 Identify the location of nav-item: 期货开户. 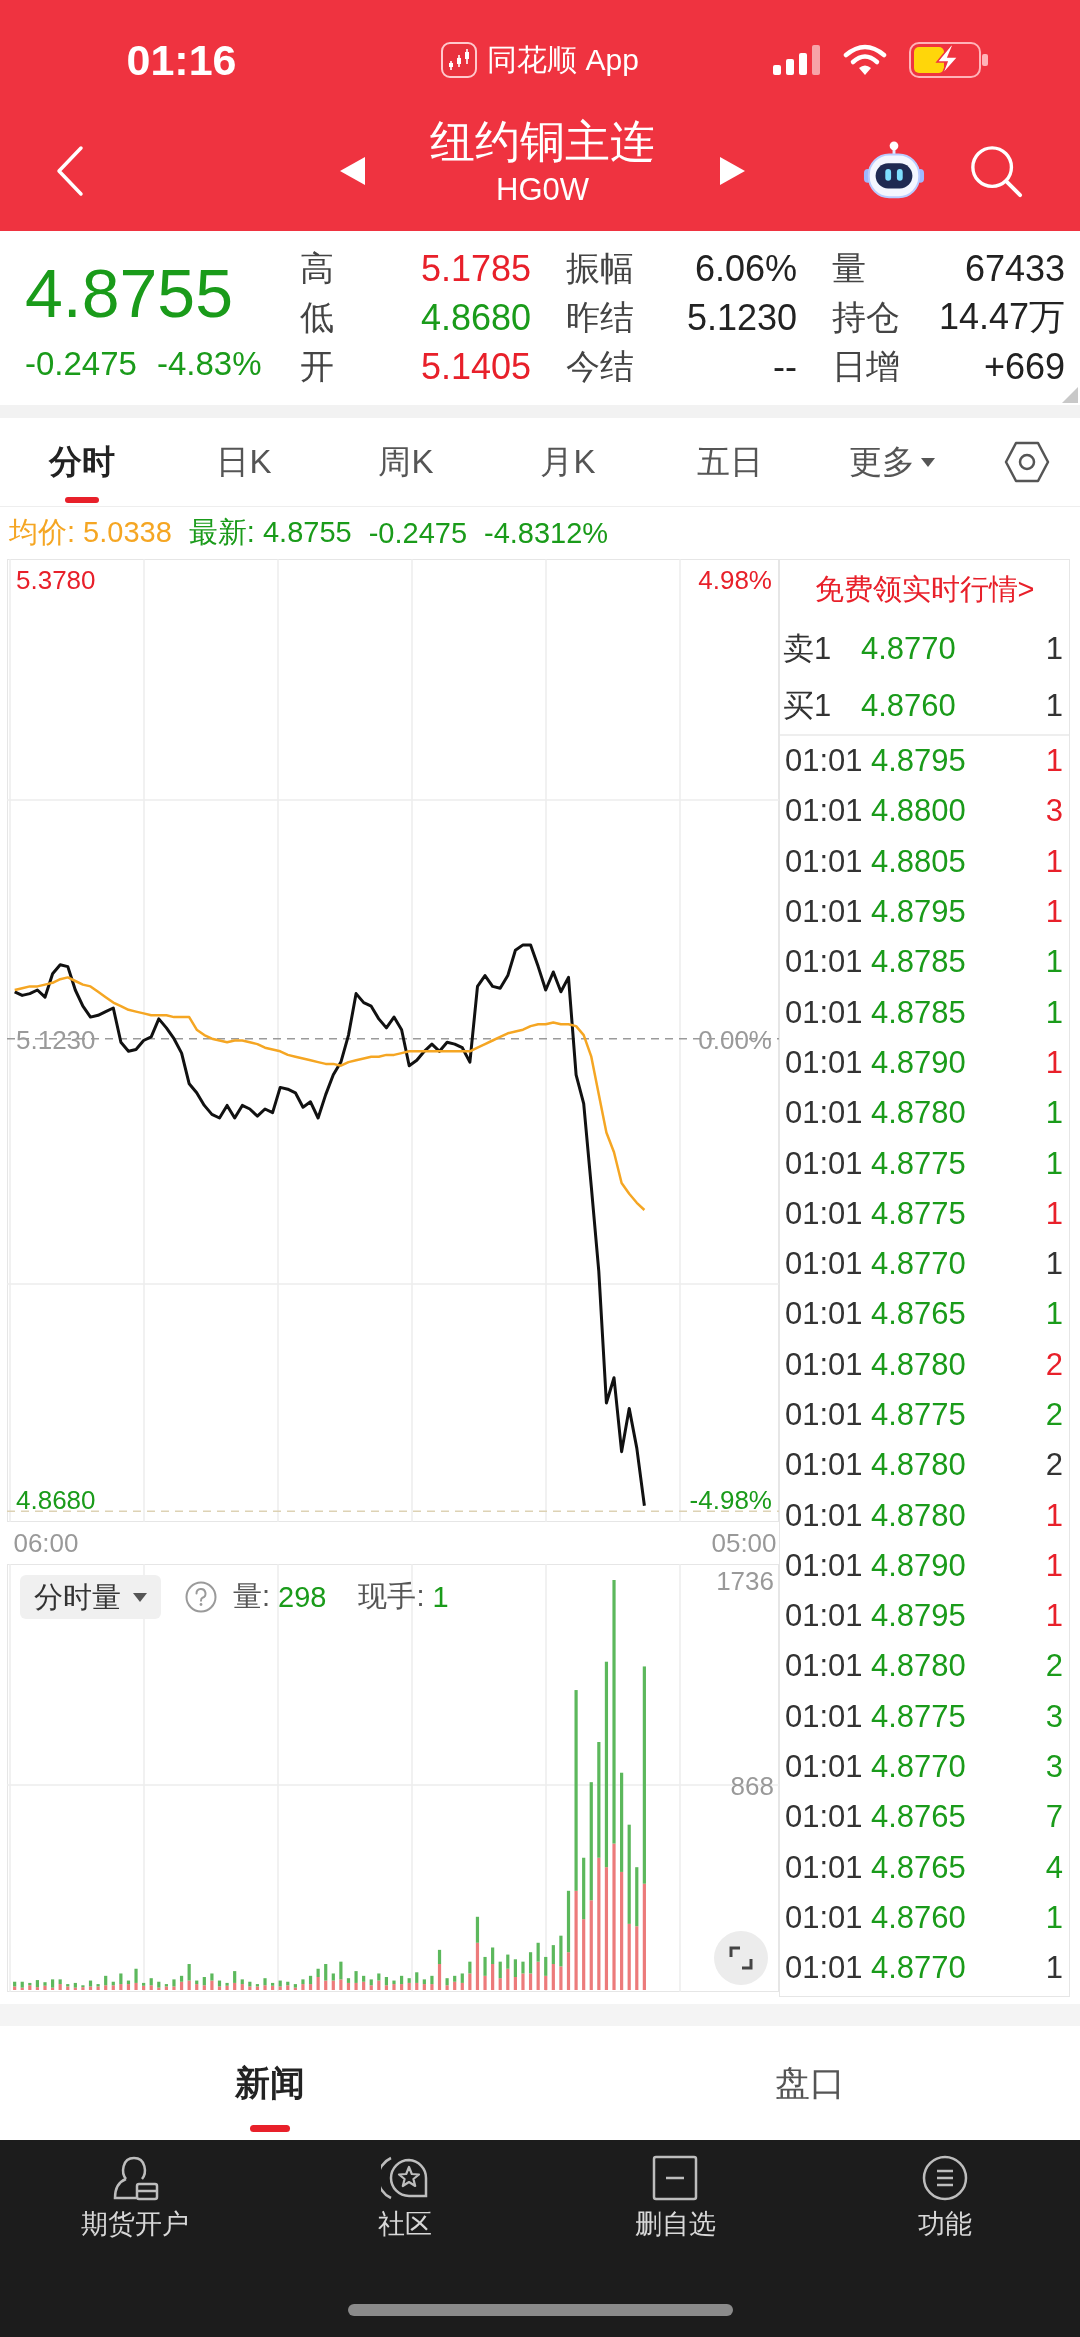
(135, 2197).